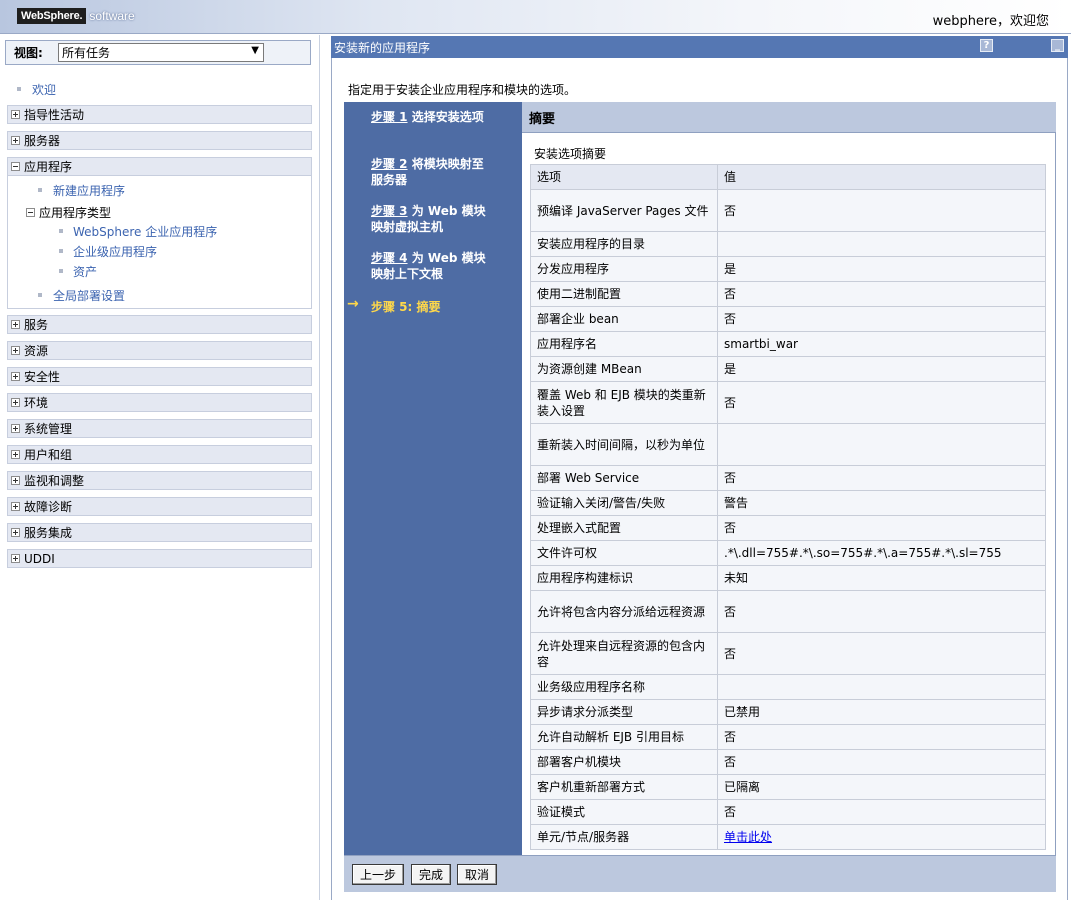 Image resolution: width=1071 pixels, height=900 pixels. Describe the element at coordinates (624, 737) in the screenshot. I see `option-cell: 允许自动解析 EJB 引用目标` at that location.